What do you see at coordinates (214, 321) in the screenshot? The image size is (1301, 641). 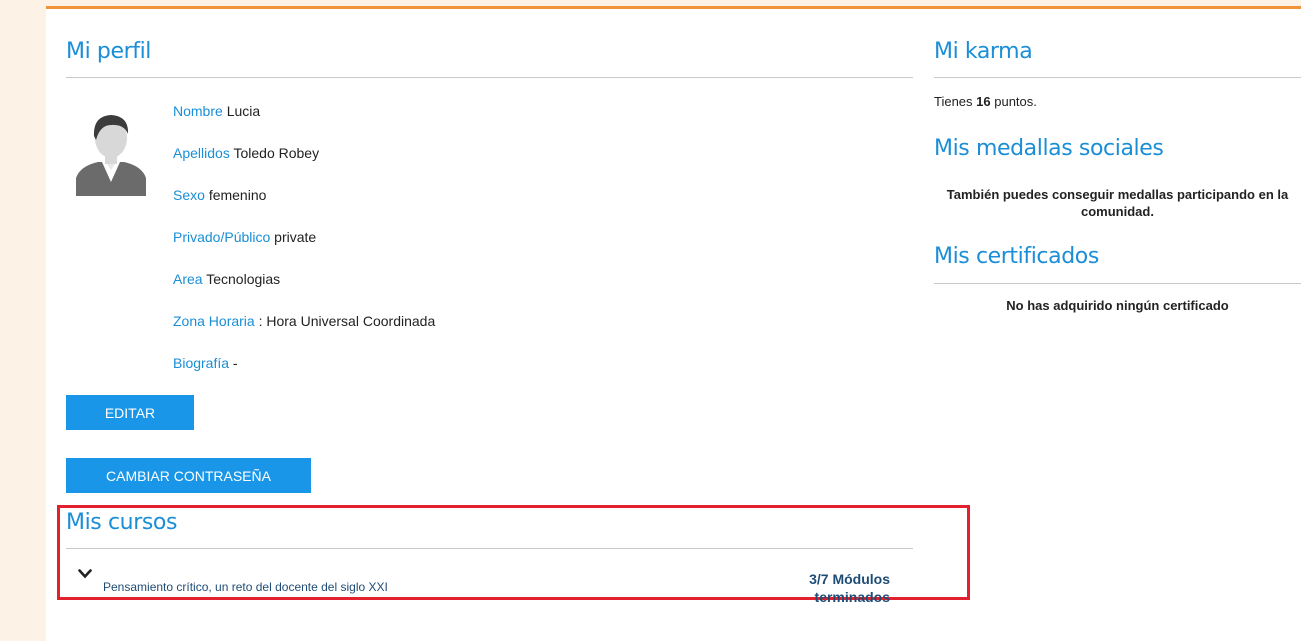 I see `zona-horaria-label: Zona Horaria` at bounding box center [214, 321].